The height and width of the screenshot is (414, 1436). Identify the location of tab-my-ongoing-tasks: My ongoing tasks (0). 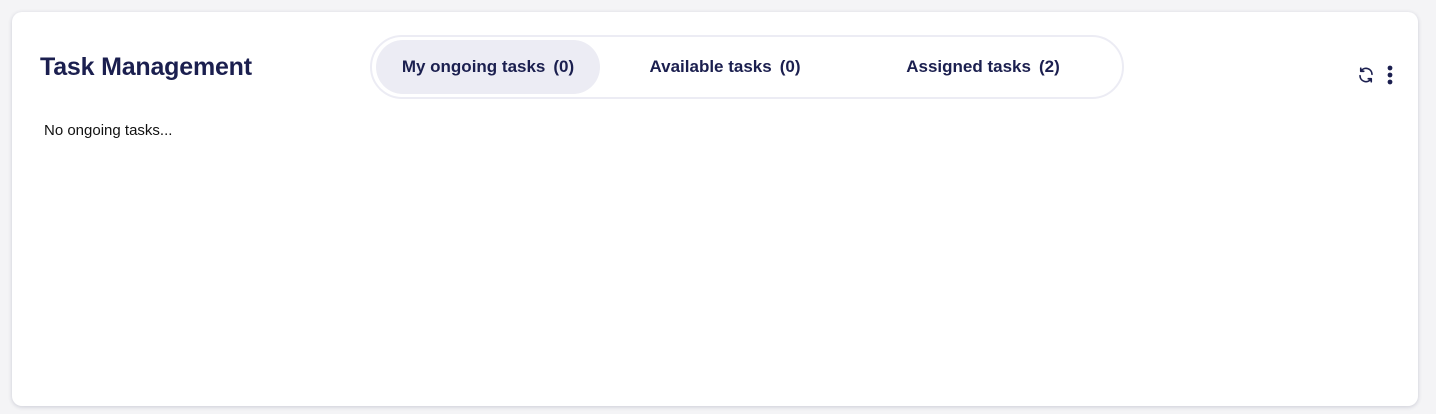
(488, 67).